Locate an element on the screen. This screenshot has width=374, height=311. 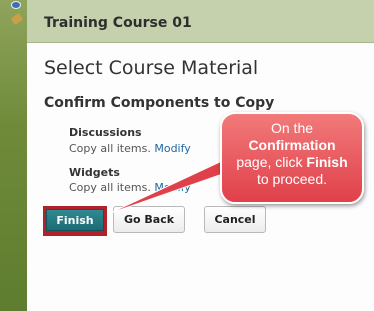
callout-line-3-bold: Finish is located at coordinates (327, 162).